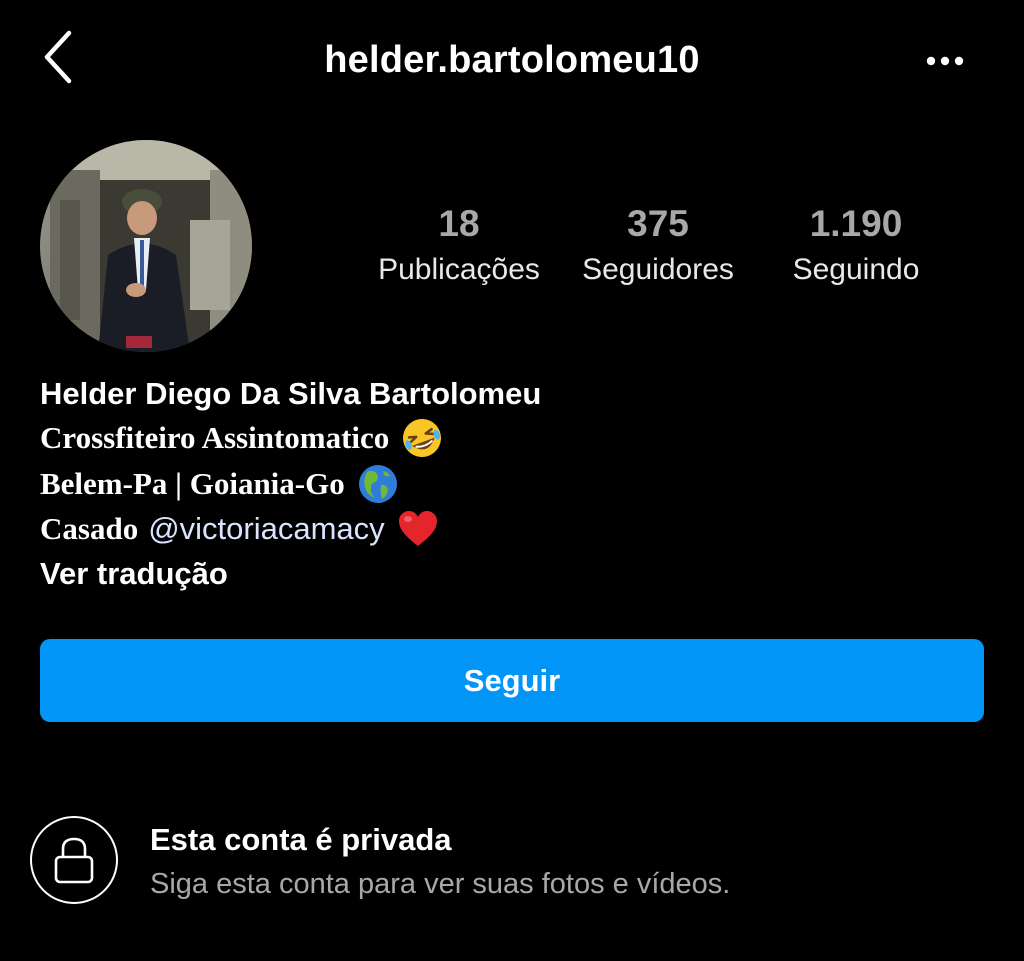 Image resolution: width=1024 pixels, height=961 pixels. Describe the element at coordinates (658, 269) in the screenshot. I see `stat-label: Seguidores` at that location.